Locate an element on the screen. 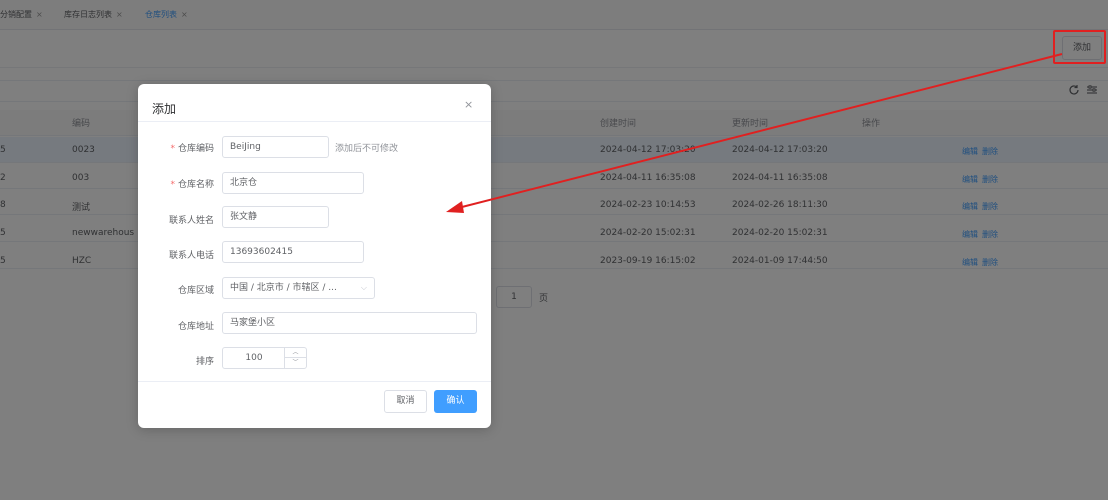  dialog-footer-divider is located at coordinates (314, 381).